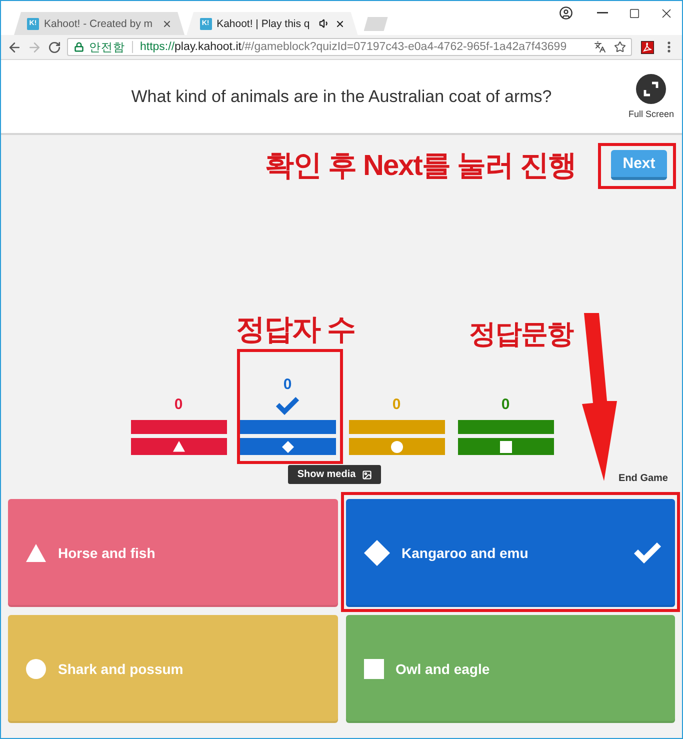  I want to click on back-icon, so click(14, 47).